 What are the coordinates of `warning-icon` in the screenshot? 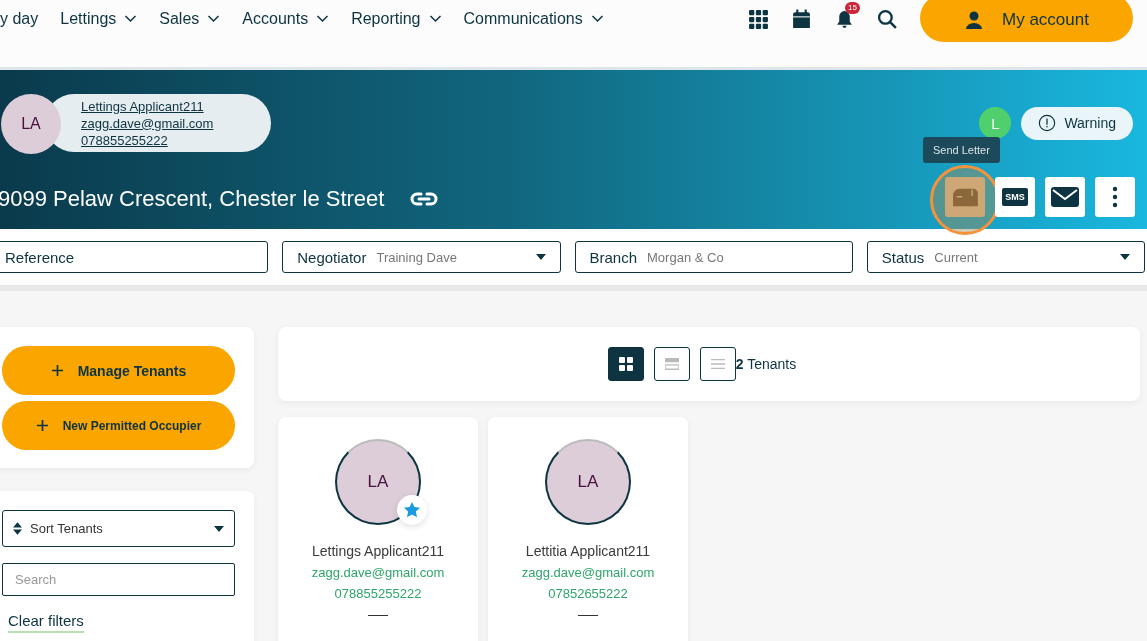 It's located at (1047, 123).